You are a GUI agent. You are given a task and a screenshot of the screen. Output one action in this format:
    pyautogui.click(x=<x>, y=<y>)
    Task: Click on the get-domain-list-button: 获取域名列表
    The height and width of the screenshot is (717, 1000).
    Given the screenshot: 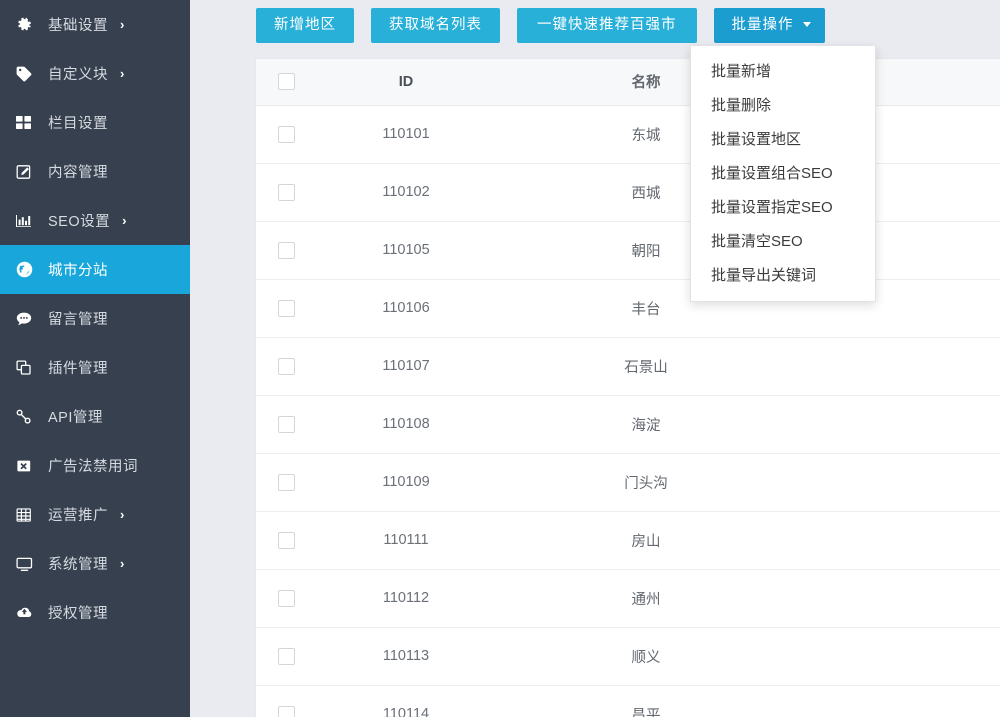 What is the action you would take?
    pyautogui.click(x=435, y=25)
    